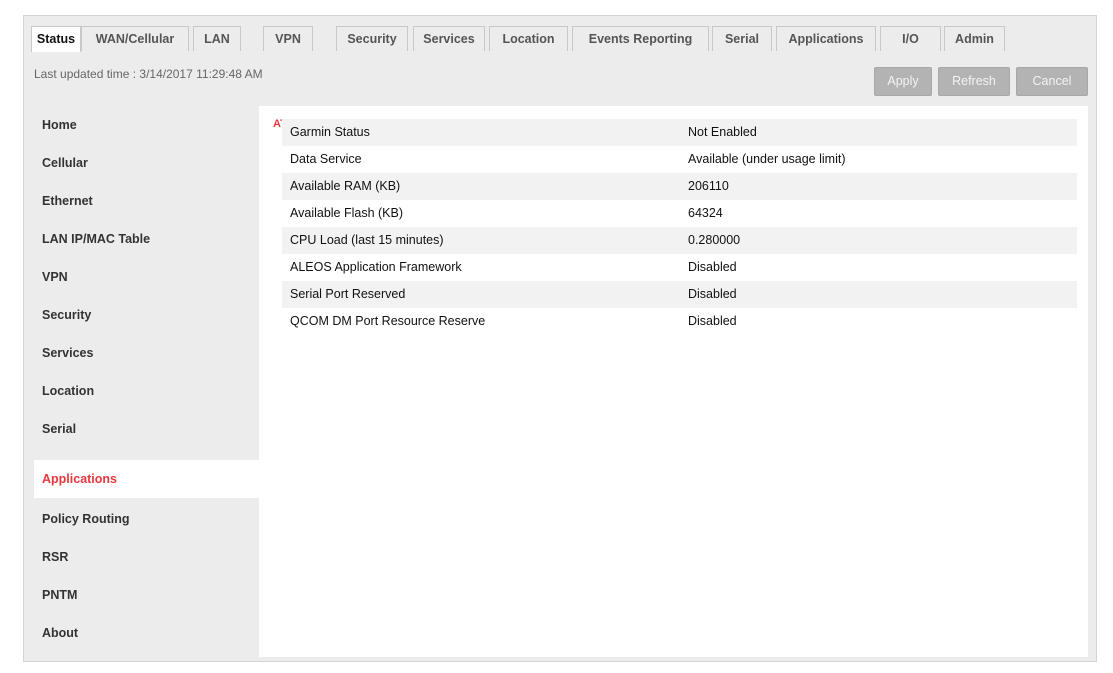 Image resolution: width=1113 pixels, height=673 pixels. I want to click on tab-location: Location, so click(528, 38).